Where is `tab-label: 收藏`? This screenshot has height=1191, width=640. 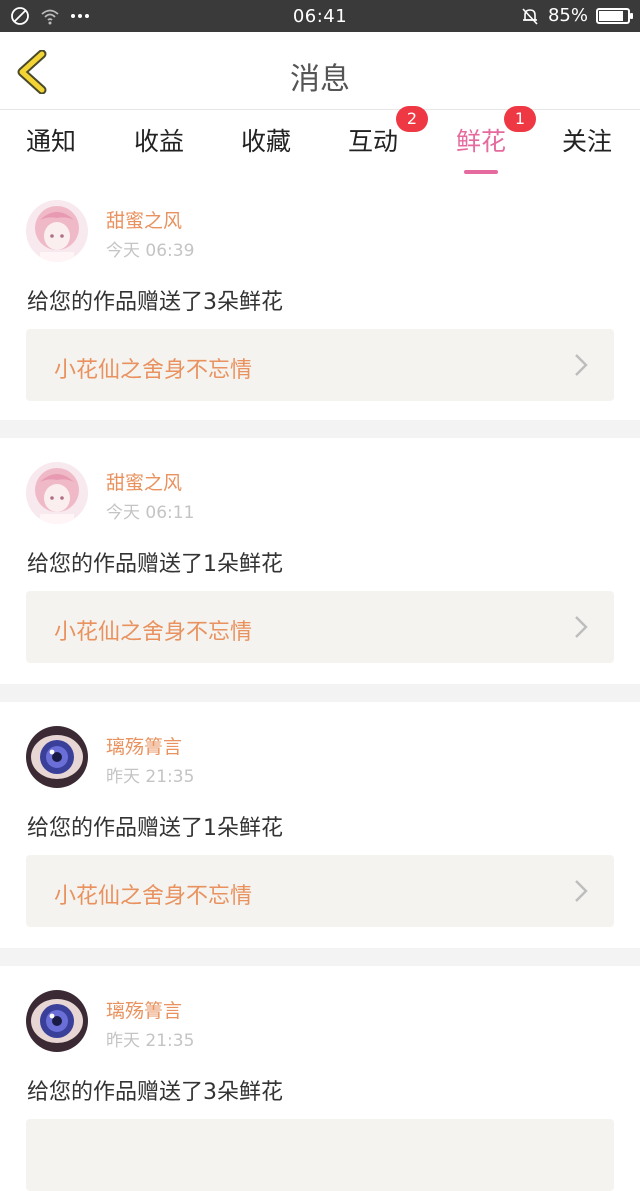
tab-label: 收藏 is located at coordinates (266, 141).